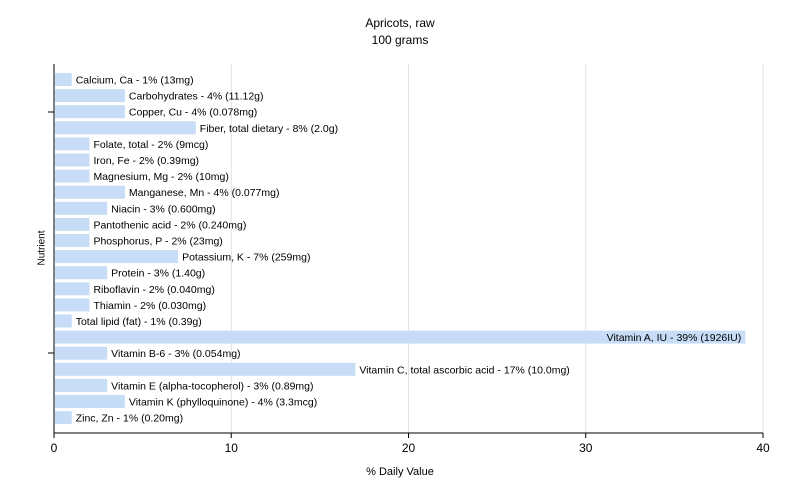 This screenshot has height=500, width=800. Describe the element at coordinates (135, 81) in the screenshot. I see `bar-label: Calcium, Ca - 1% (13mg)` at that location.